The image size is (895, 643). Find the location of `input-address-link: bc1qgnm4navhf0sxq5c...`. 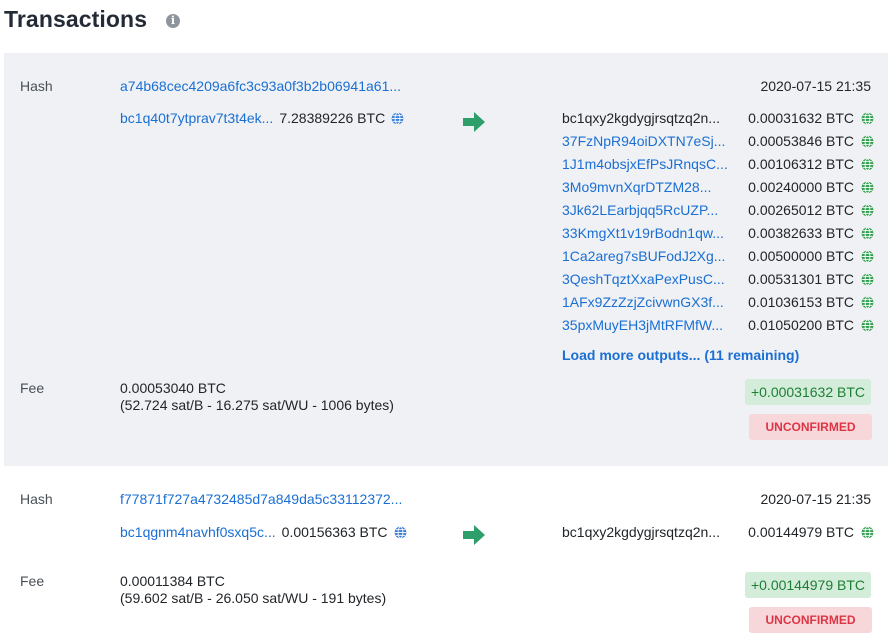

input-address-link: bc1qgnm4navhf0sxq5c... is located at coordinates (198, 532).